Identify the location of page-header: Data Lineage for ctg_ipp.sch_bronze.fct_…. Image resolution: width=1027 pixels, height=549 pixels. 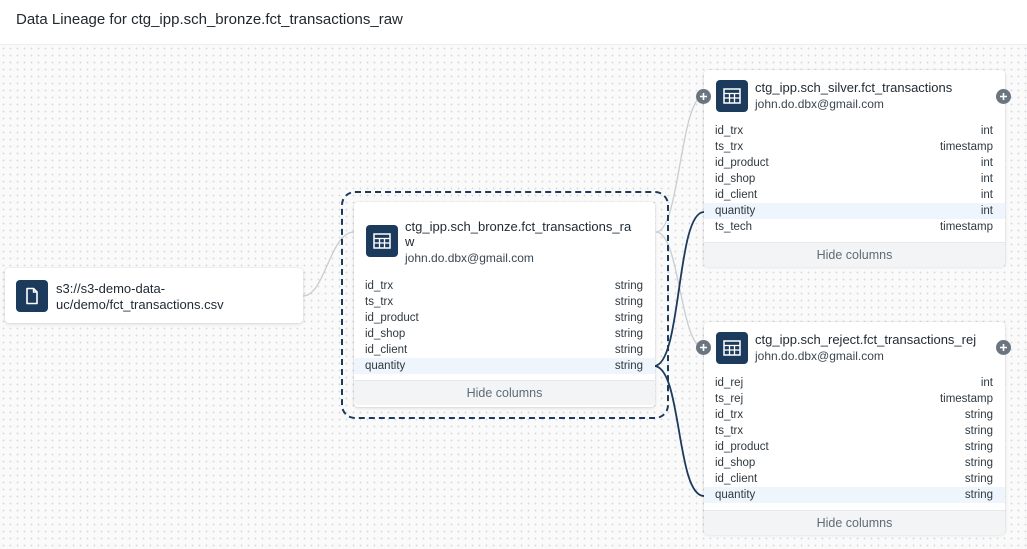
(513, 22).